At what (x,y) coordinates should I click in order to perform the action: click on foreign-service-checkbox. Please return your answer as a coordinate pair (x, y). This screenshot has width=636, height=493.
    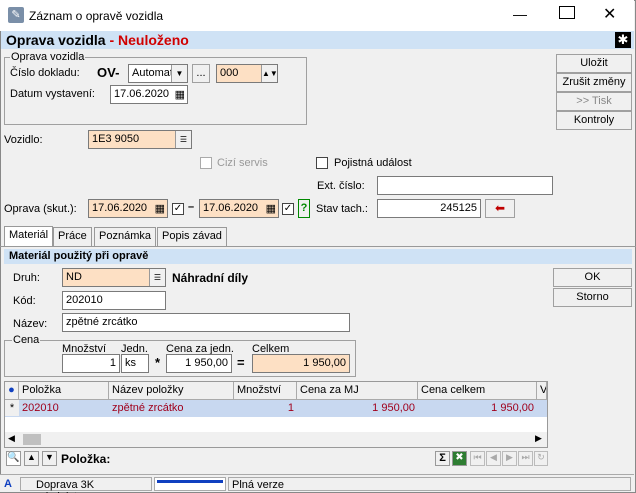
    Looking at the image, I should click on (206, 163).